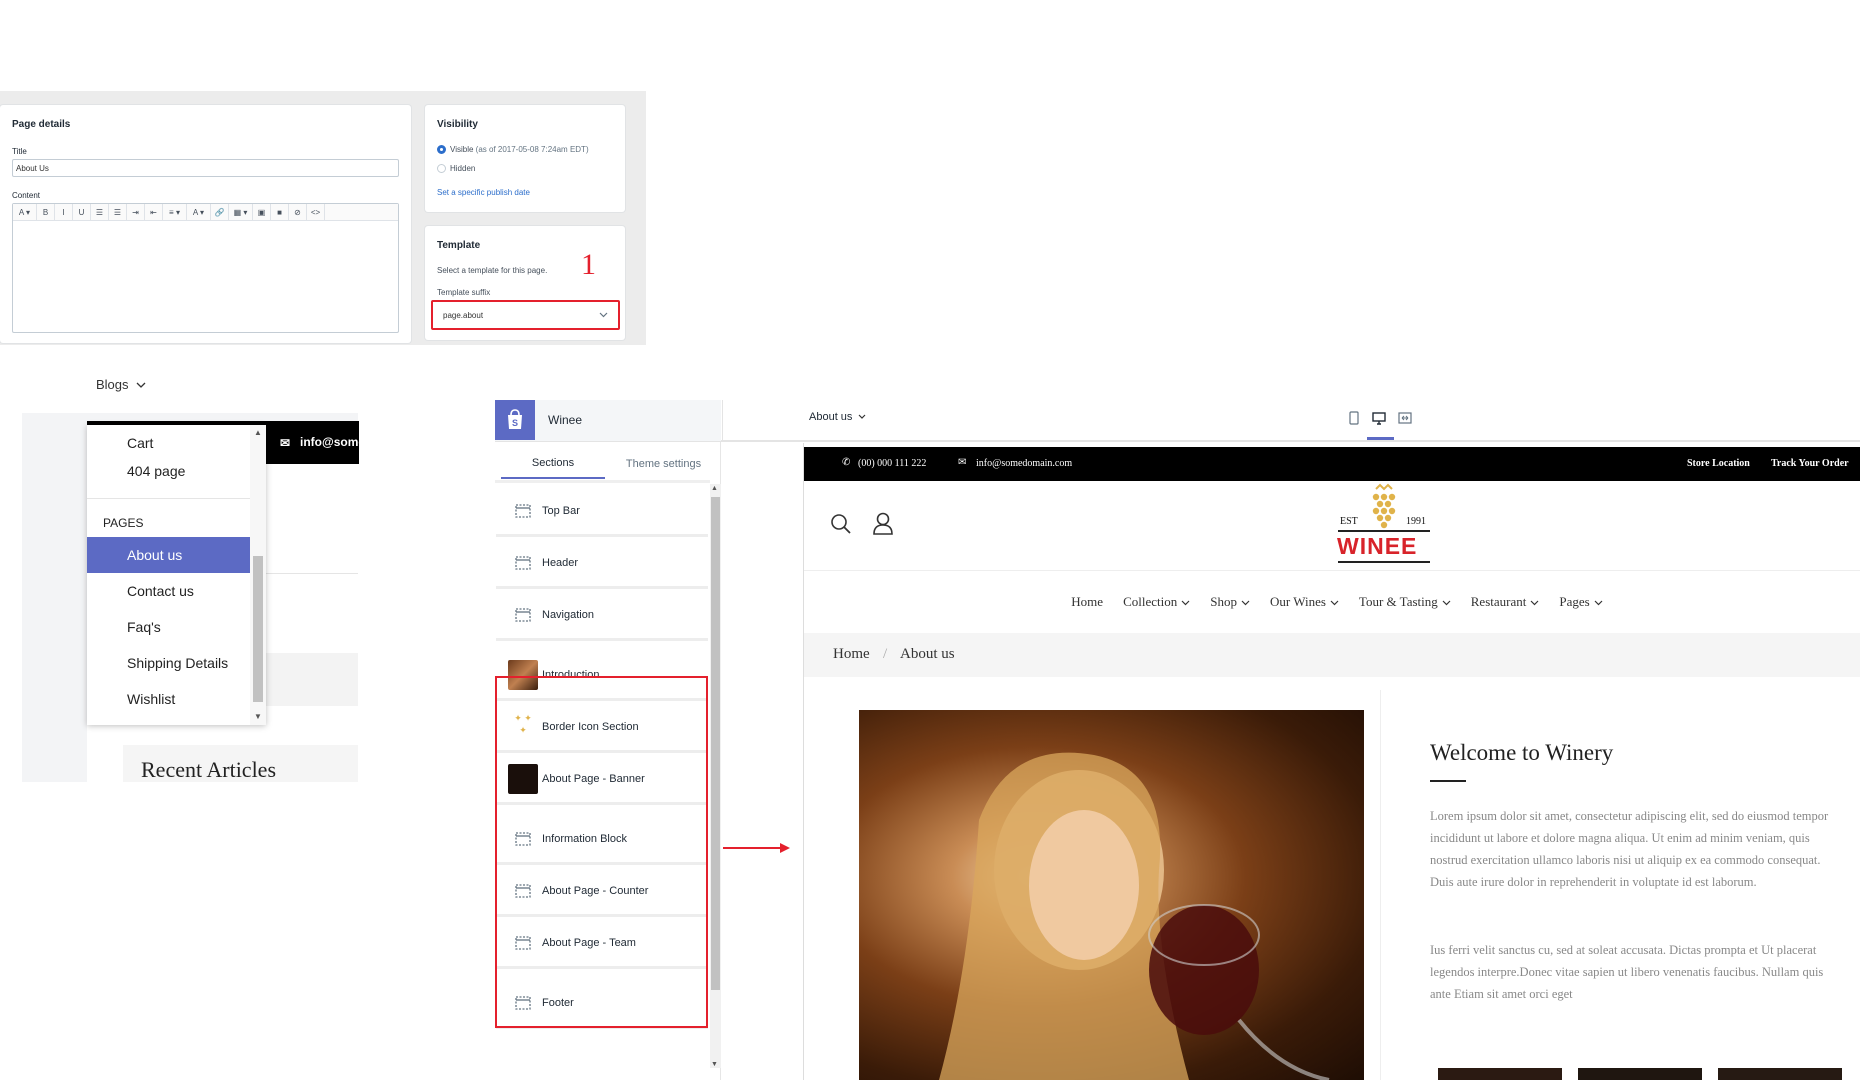  Describe the element at coordinates (168, 699) in the screenshot. I see `menu-item-wishlist: Wishlist` at that location.